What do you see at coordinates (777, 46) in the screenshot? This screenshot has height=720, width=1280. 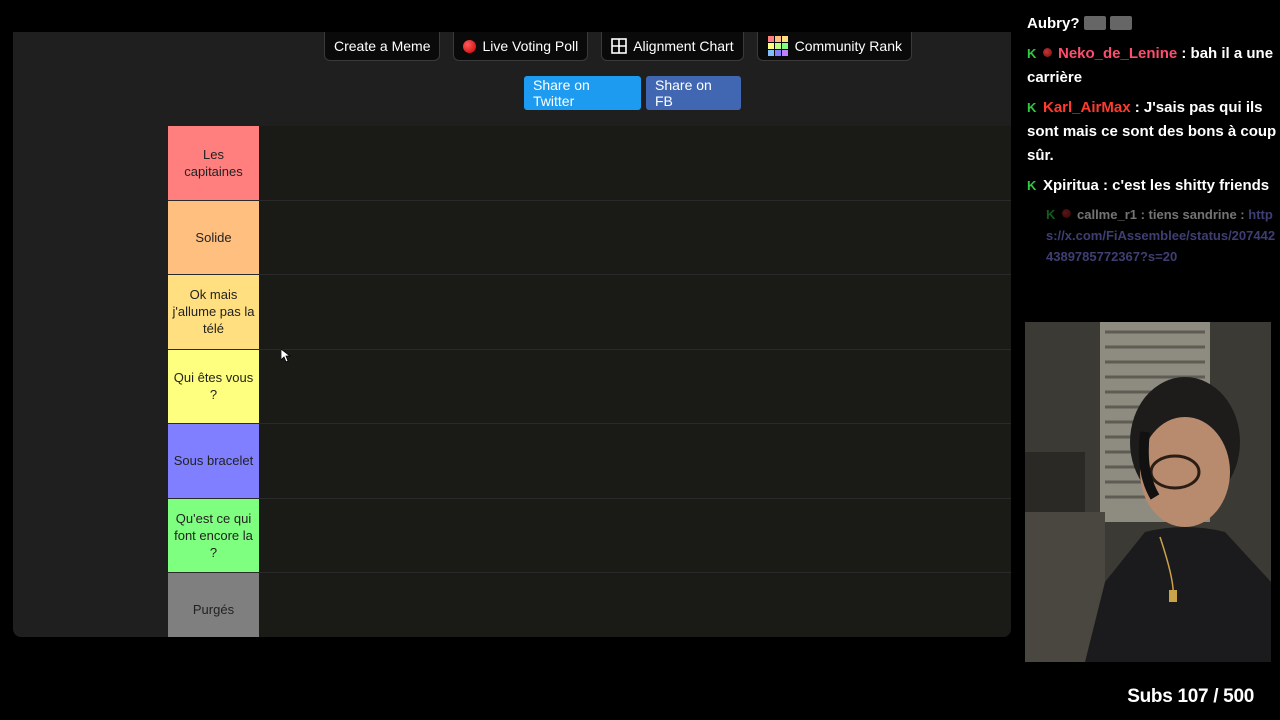 I see `colored-grid-icon` at bounding box center [777, 46].